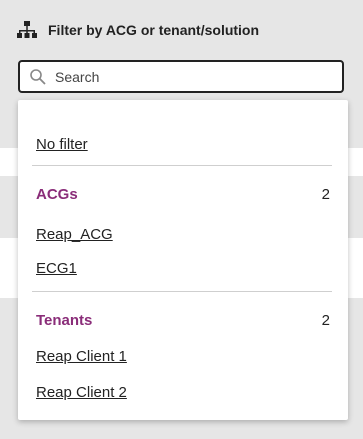 This screenshot has width=363, height=439. Describe the element at coordinates (57, 194) in the screenshot. I see `acgs-label: ACGs` at that location.